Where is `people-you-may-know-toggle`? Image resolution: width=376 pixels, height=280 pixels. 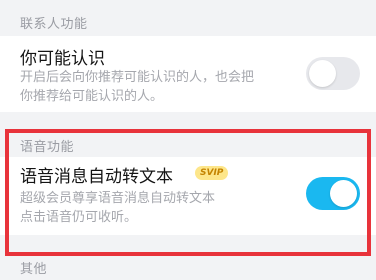
people-you-may-know-toggle is located at coordinates (333, 73).